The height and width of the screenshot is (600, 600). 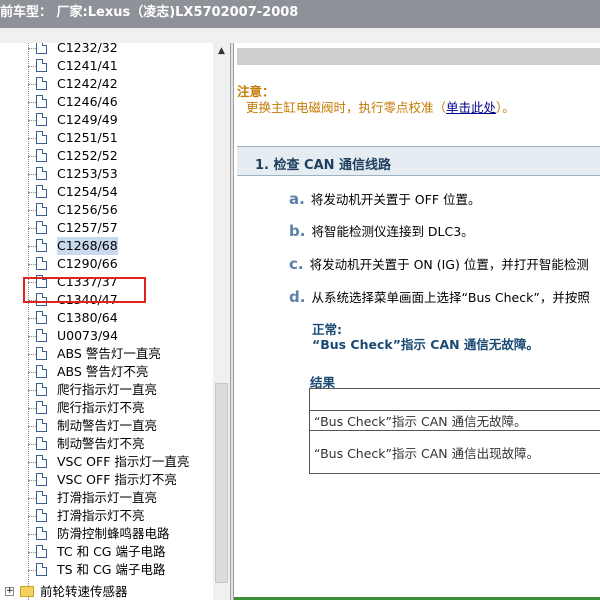 What do you see at coordinates (450, 297) in the screenshot?
I see `step-text: 从系统选择菜单画面上选择“Bus Check”，并按照` at bounding box center [450, 297].